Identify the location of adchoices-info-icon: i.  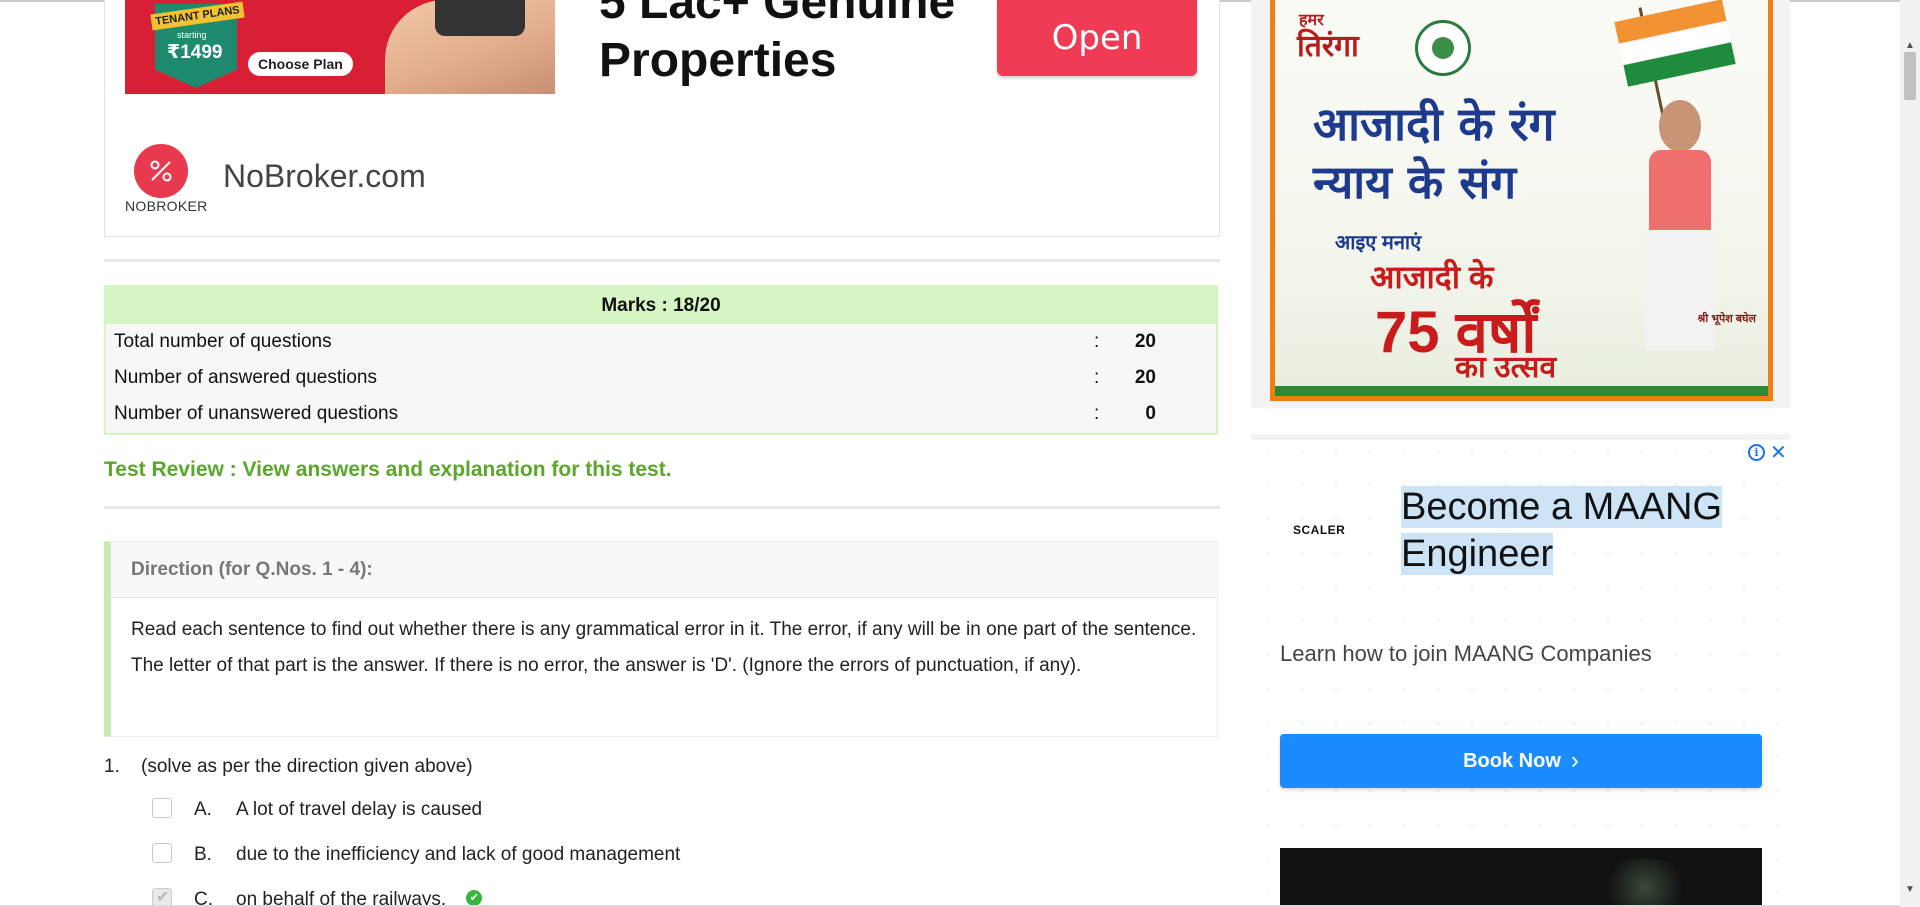
(1756, 452).